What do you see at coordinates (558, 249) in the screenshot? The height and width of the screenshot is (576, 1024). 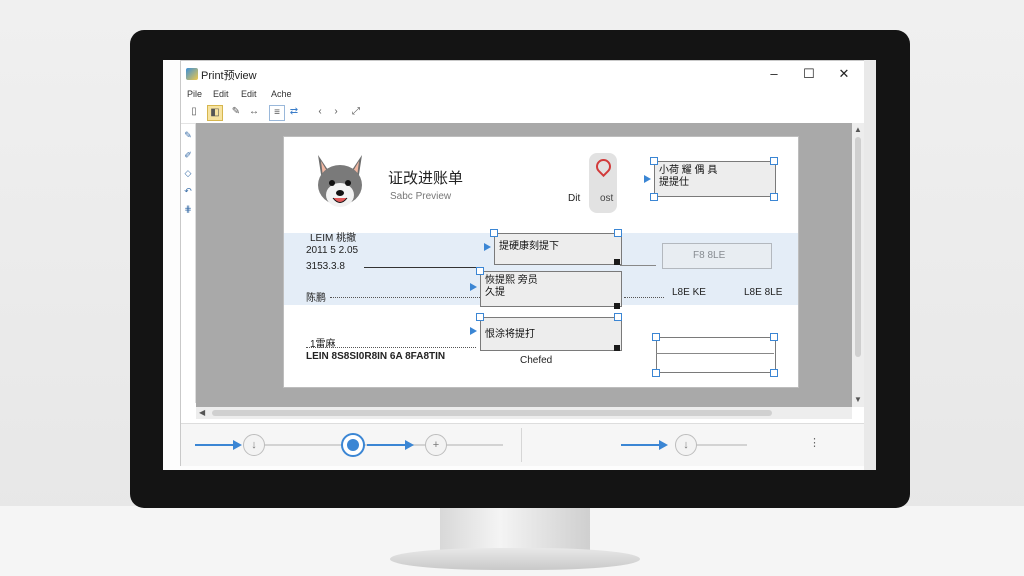 I see `center-field-1: 提硬康刻提下` at bounding box center [558, 249].